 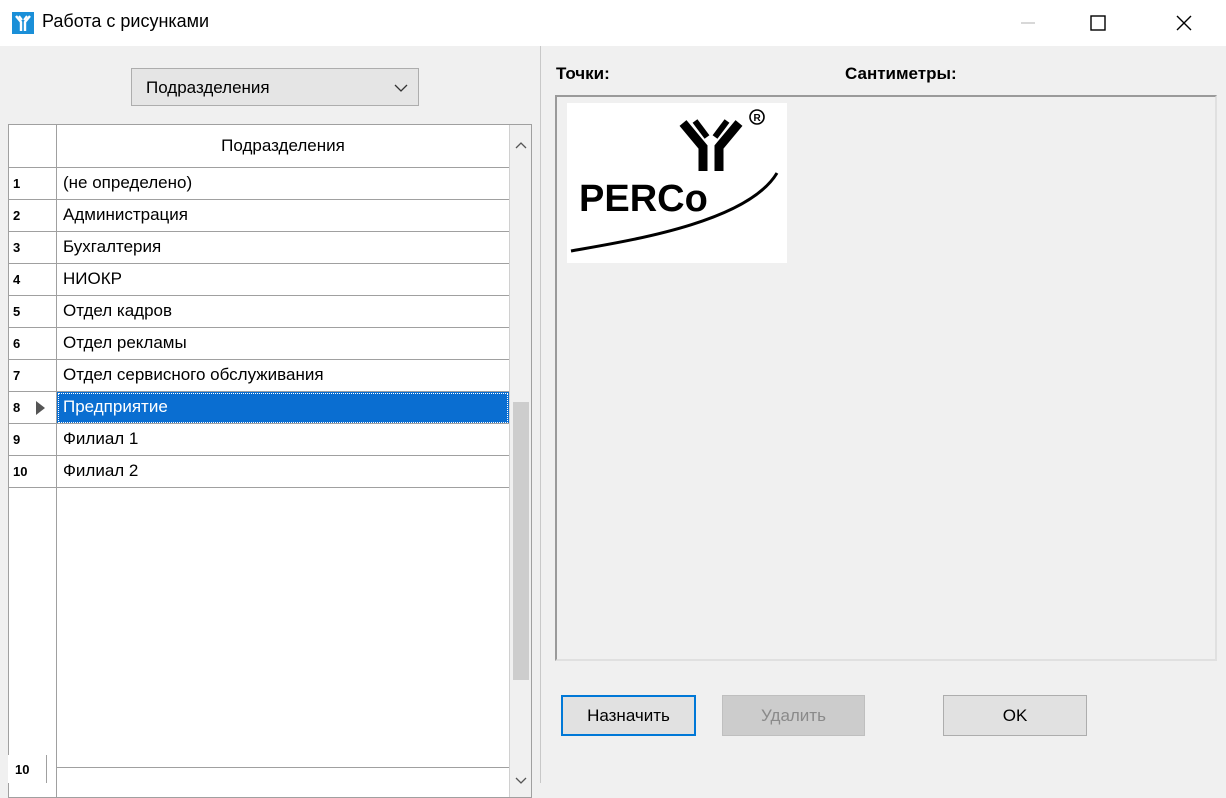 What do you see at coordinates (33, 216) in the screenshot?
I see `row-number: 2` at bounding box center [33, 216].